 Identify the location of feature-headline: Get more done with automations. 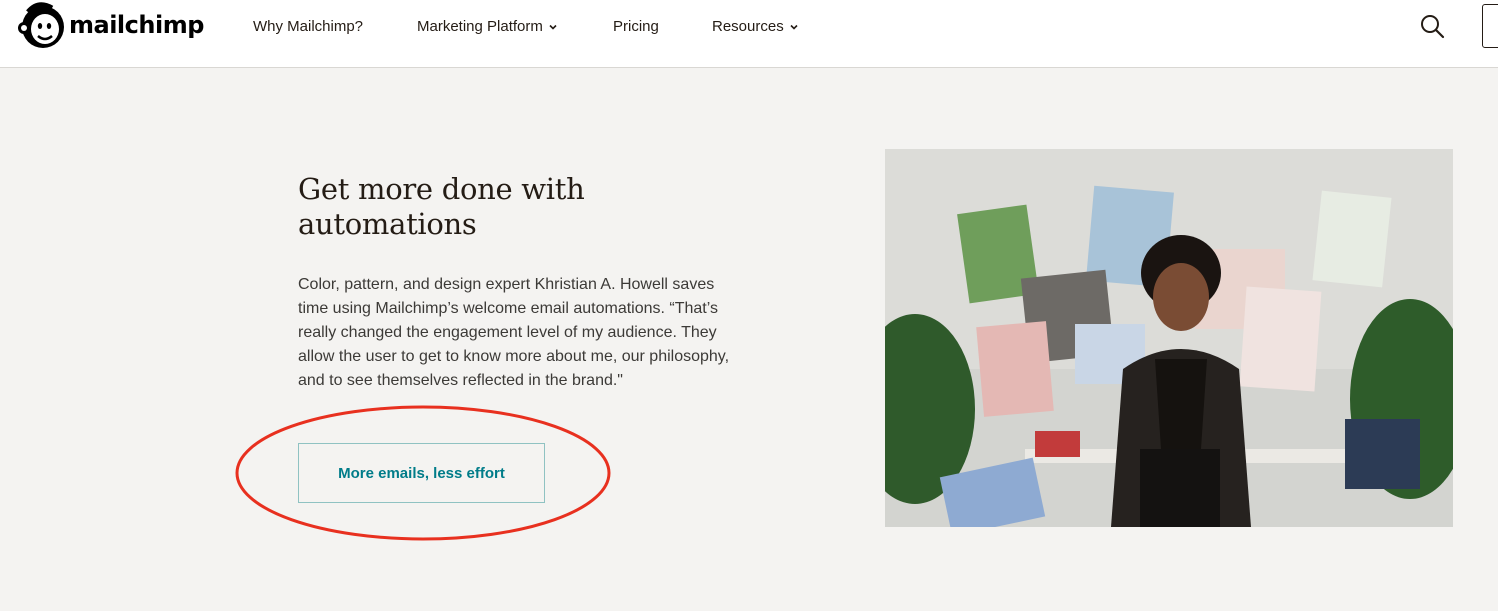
(441, 206).